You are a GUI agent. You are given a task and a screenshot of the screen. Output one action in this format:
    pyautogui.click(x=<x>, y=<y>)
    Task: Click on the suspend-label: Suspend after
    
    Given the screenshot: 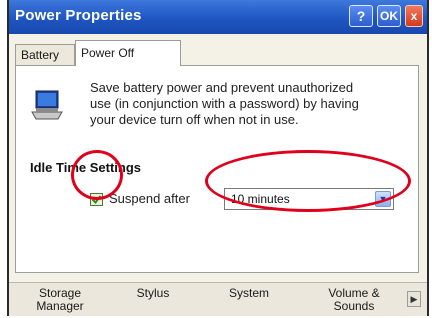 What is the action you would take?
    pyautogui.click(x=149, y=198)
    